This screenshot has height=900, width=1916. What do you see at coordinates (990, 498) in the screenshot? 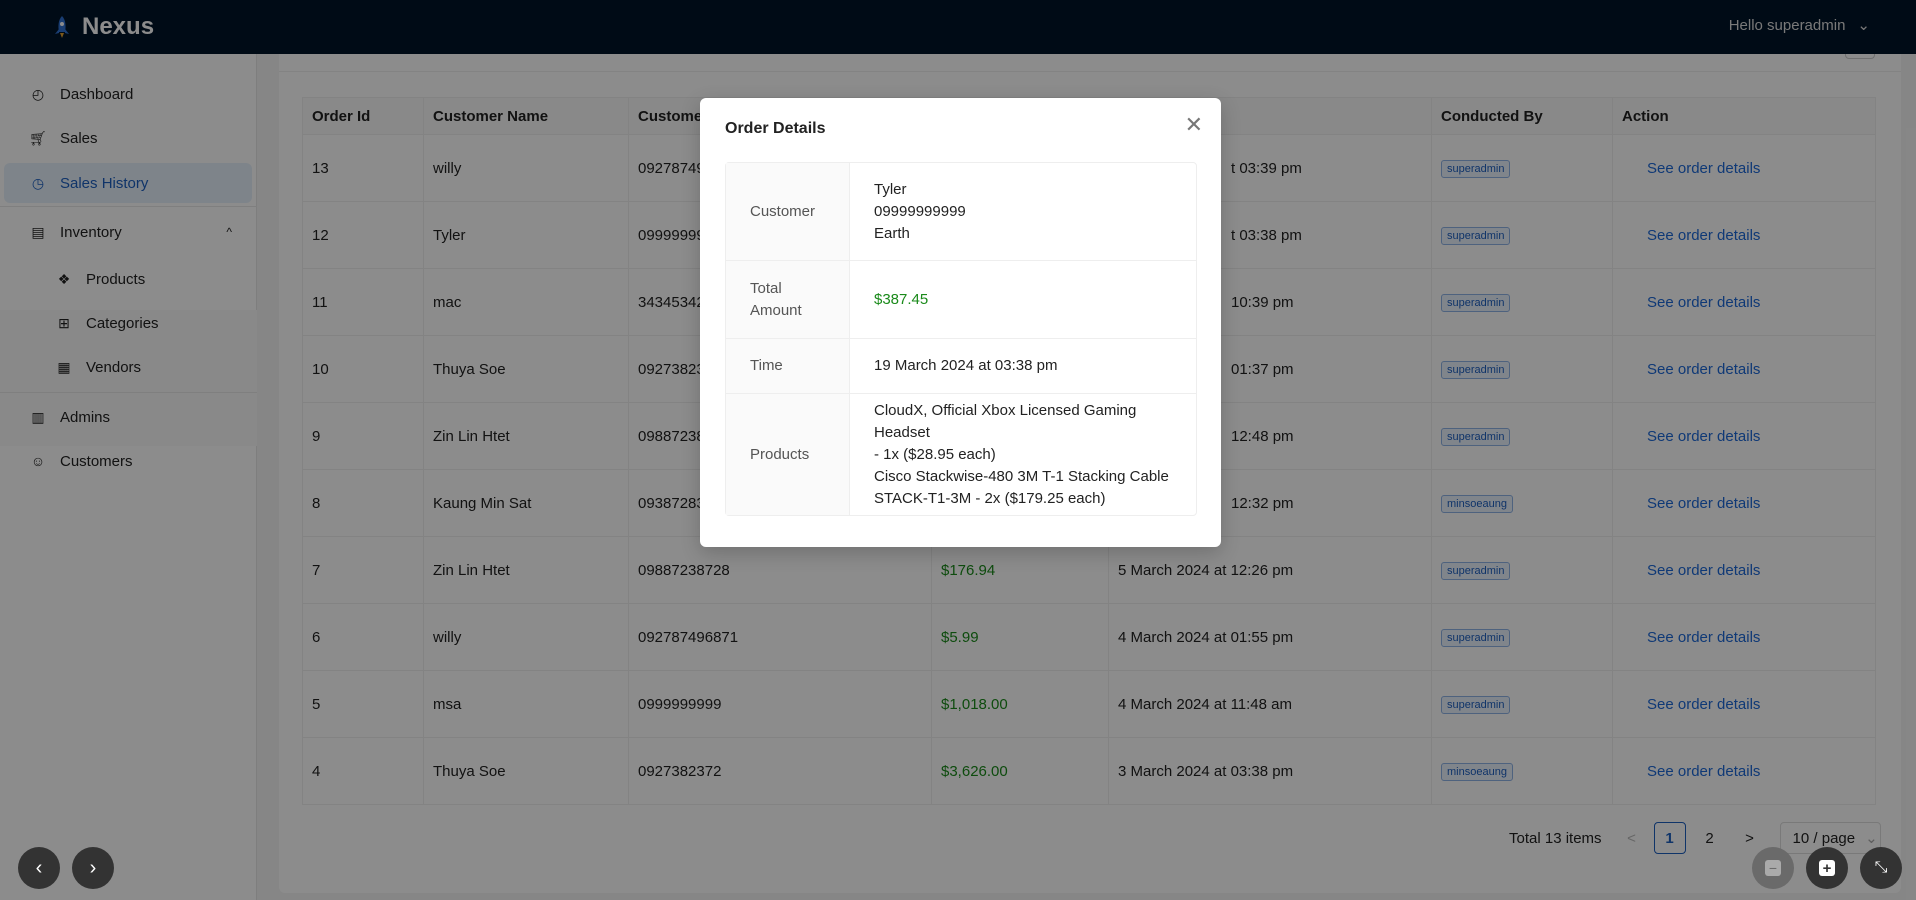
I see `detail-line: STACK-T1-3M - 2x ($179.25 each)` at bounding box center [990, 498].